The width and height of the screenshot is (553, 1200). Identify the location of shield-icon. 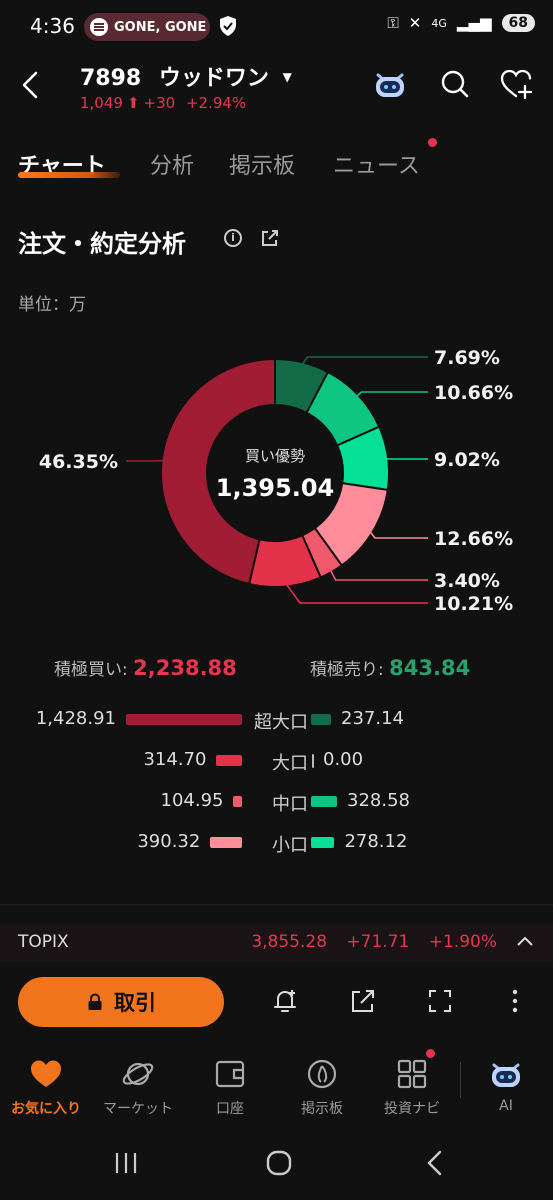
(228, 26).